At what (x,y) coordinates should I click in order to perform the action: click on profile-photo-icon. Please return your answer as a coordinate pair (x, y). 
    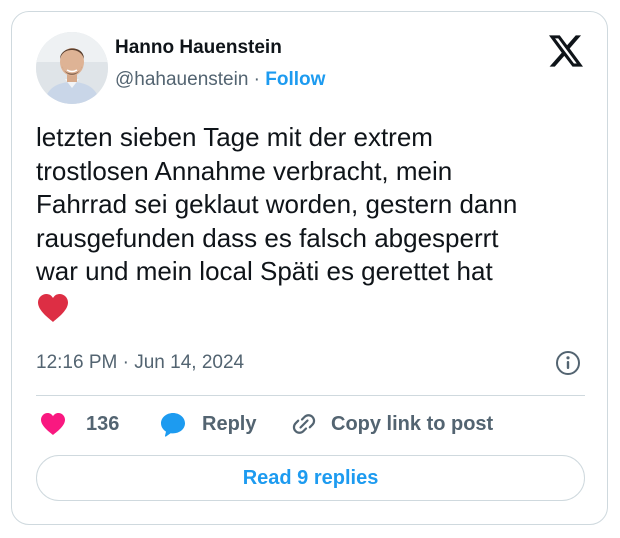
    Looking at the image, I should click on (72, 68).